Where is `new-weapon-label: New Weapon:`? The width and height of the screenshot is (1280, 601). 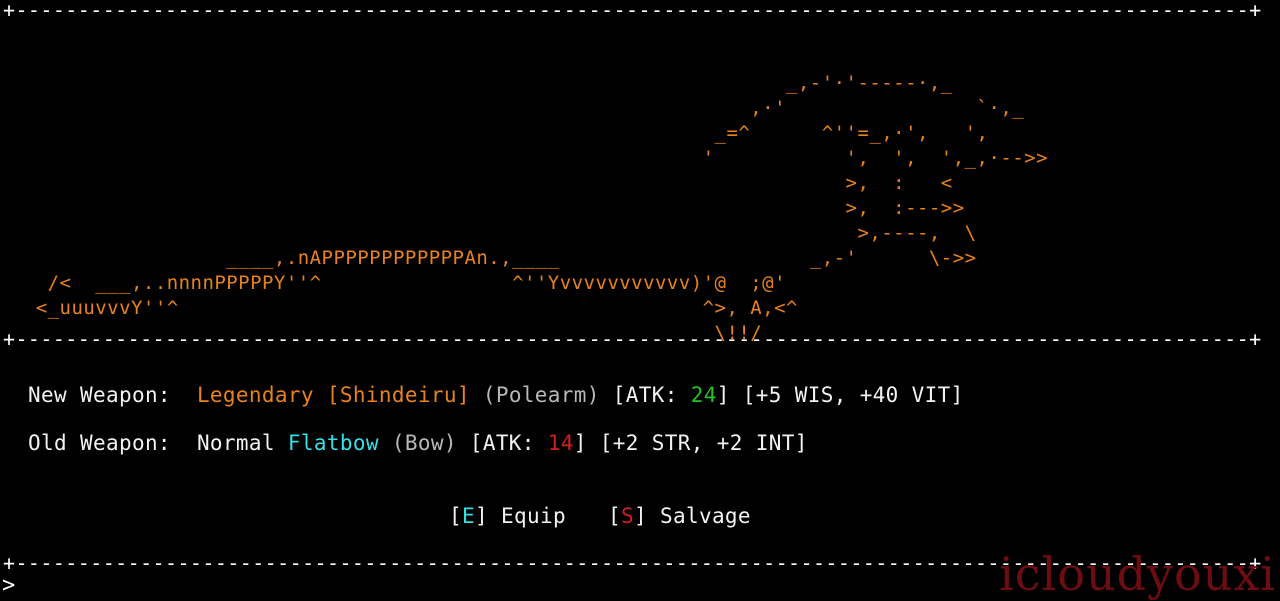
new-weapon-label: New Weapon: is located at coordinates (99, 395).